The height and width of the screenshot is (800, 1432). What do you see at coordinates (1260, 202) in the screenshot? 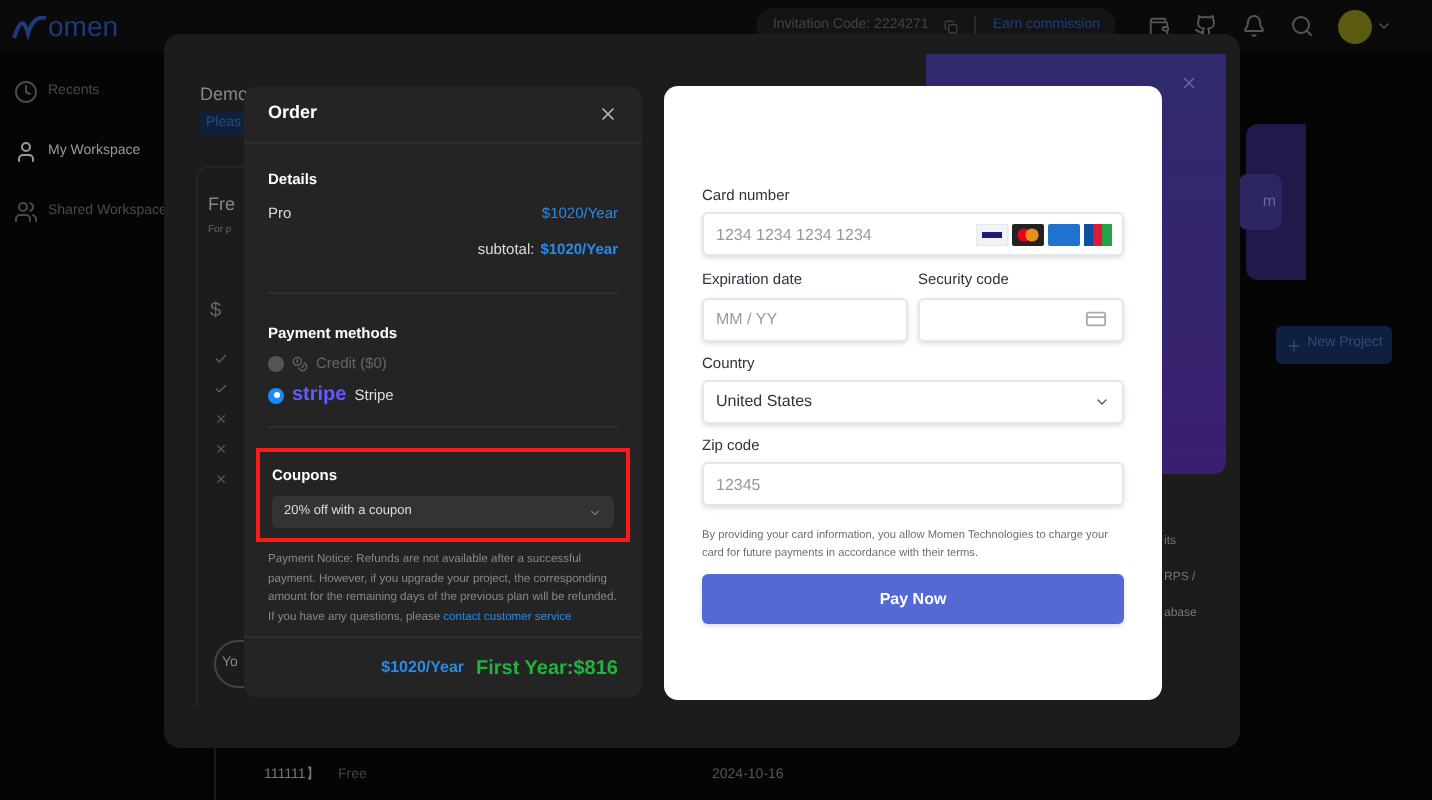
I see `promo-button: m` at bounding box center [1260, 202].